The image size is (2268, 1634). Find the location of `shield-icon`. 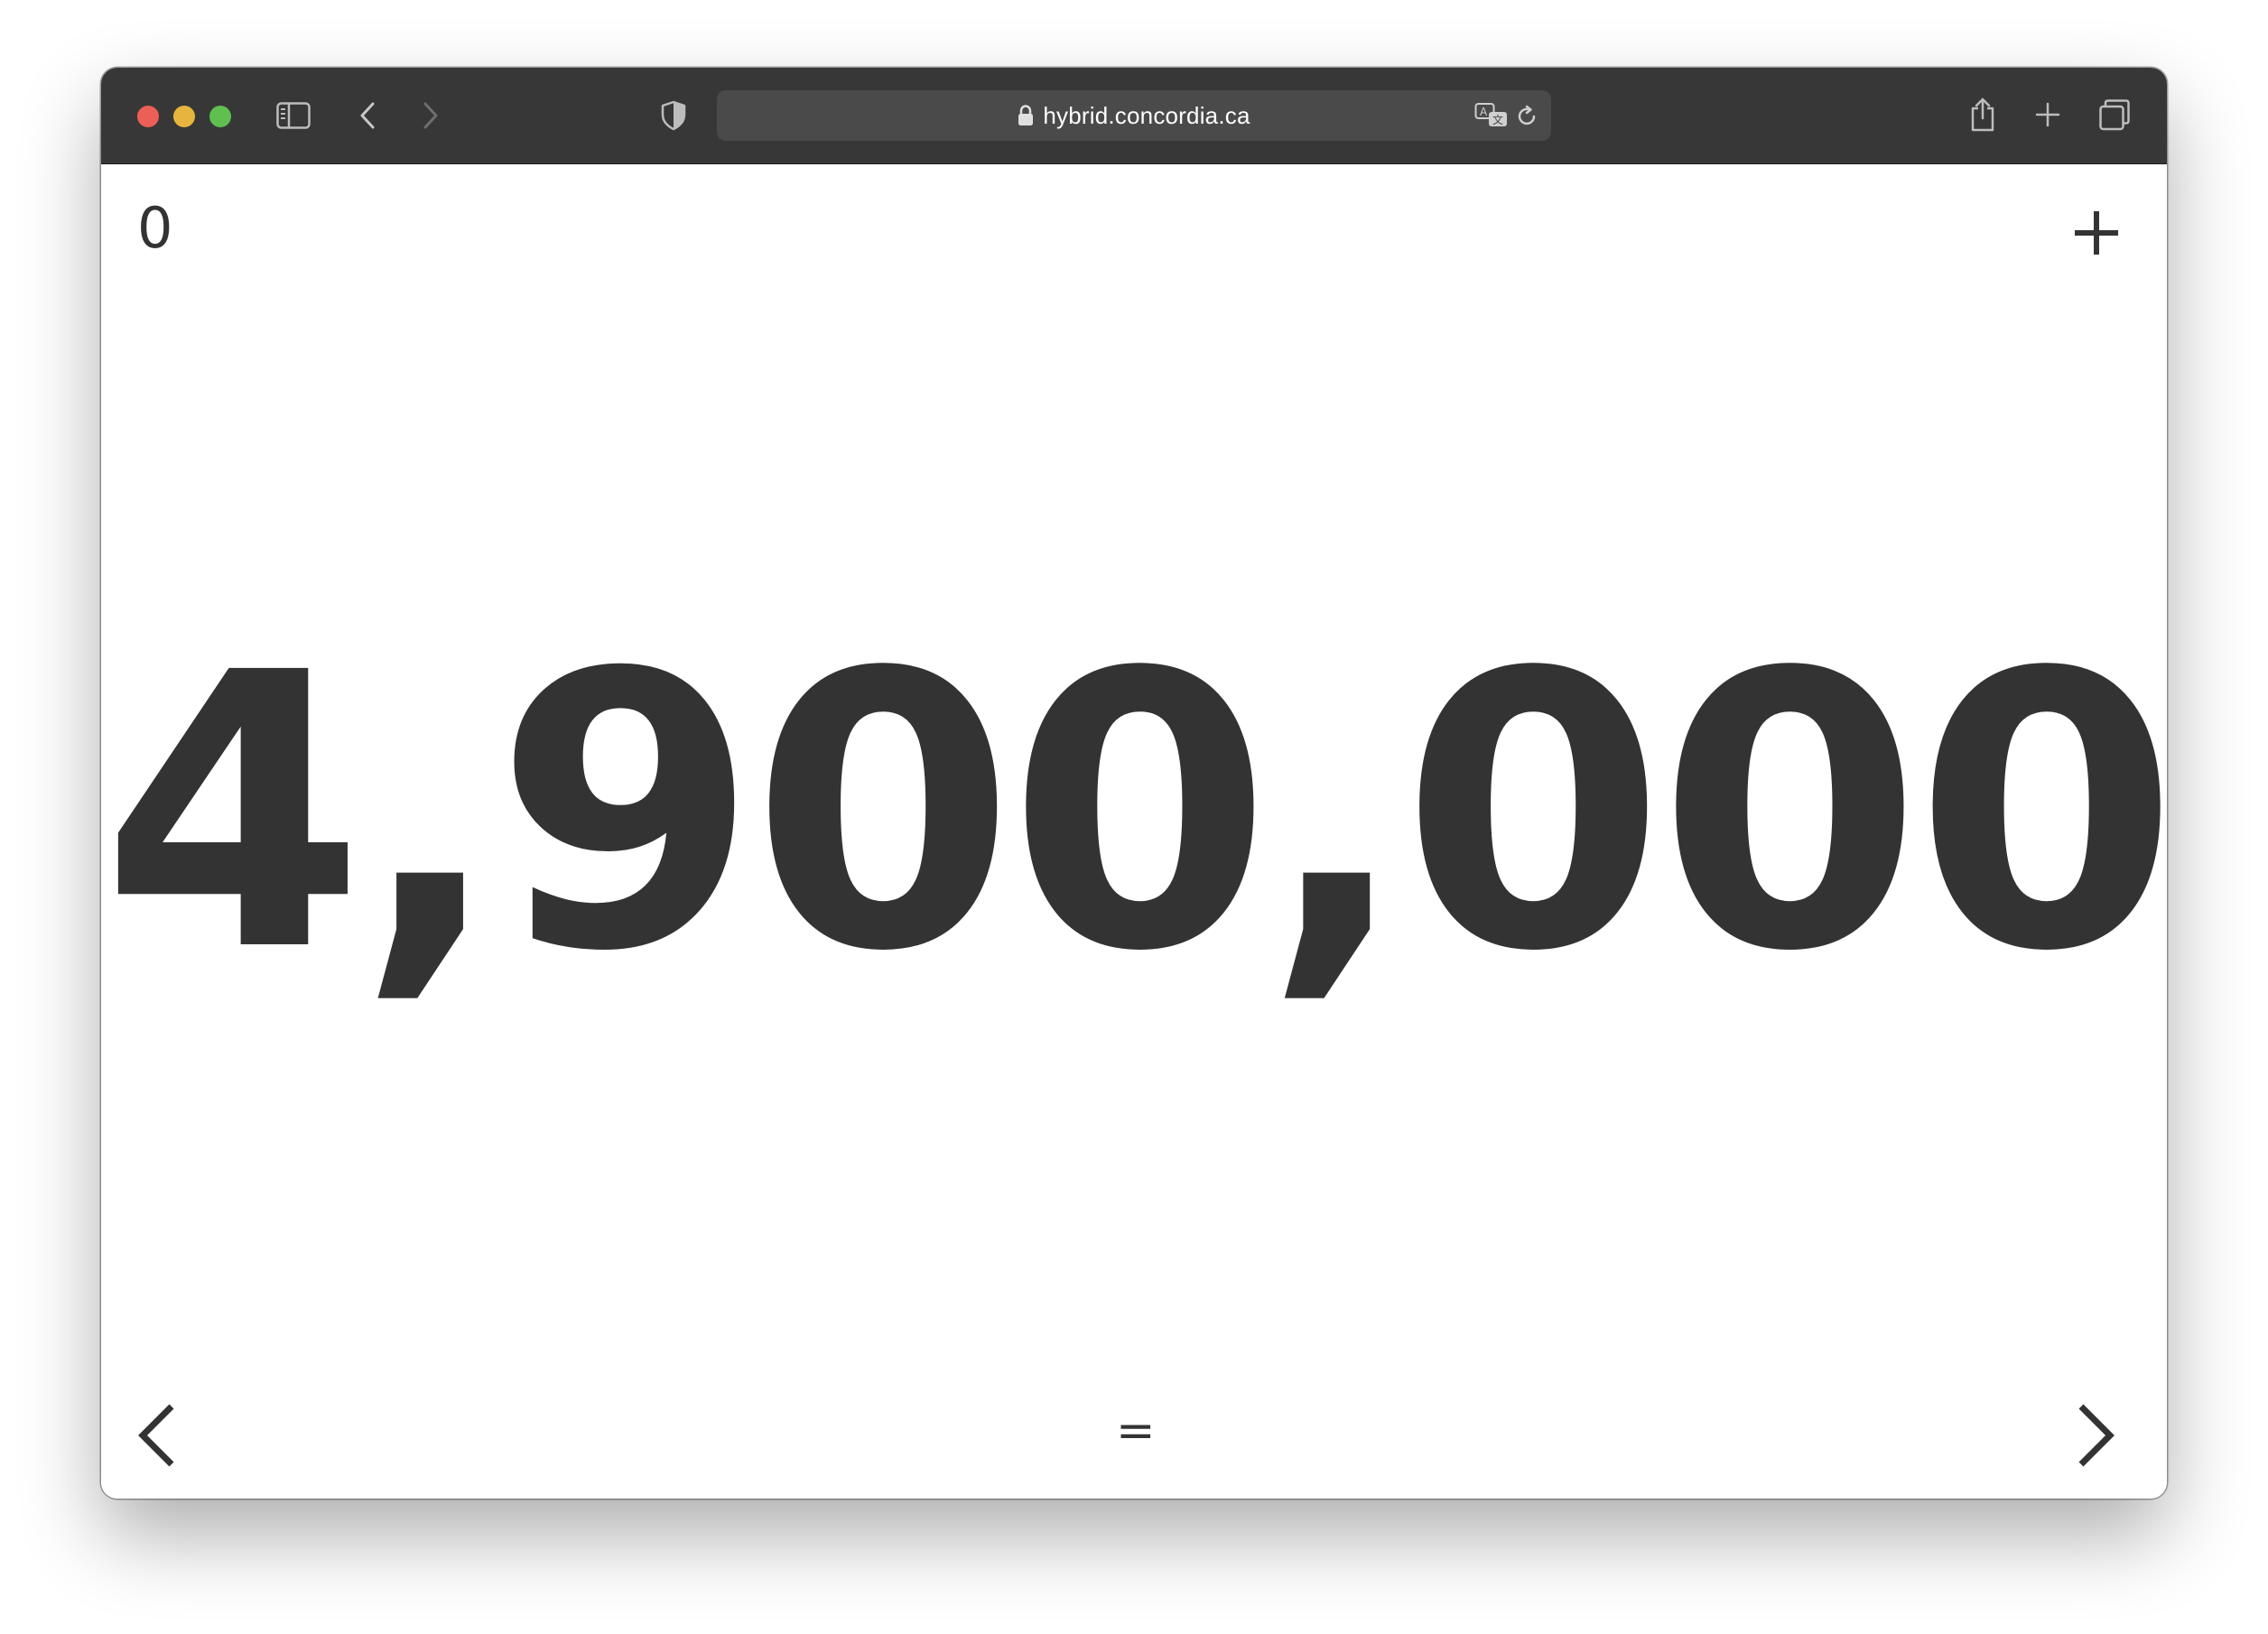

shield-icon is located at coordinates (673, 115).